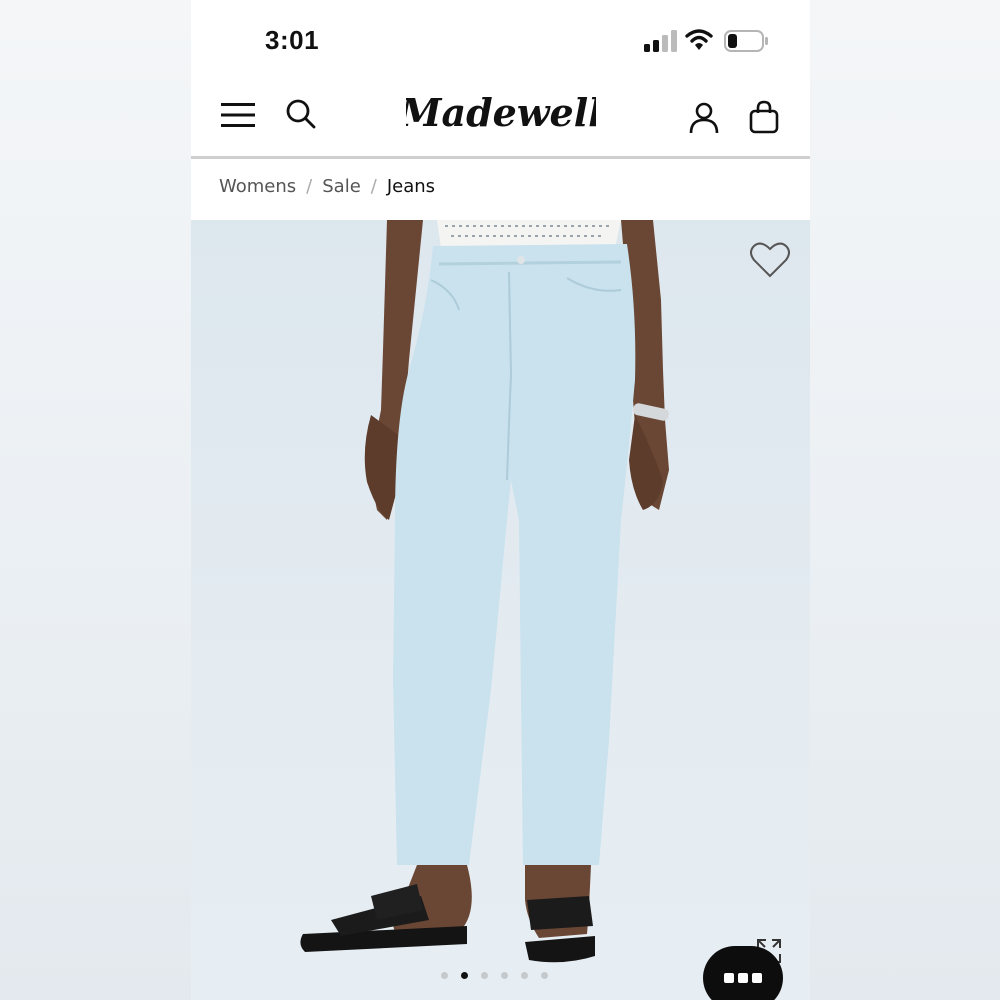 The image size is (1000, 1000). I want to click on chat-bubble-icon, so click(743, 978).